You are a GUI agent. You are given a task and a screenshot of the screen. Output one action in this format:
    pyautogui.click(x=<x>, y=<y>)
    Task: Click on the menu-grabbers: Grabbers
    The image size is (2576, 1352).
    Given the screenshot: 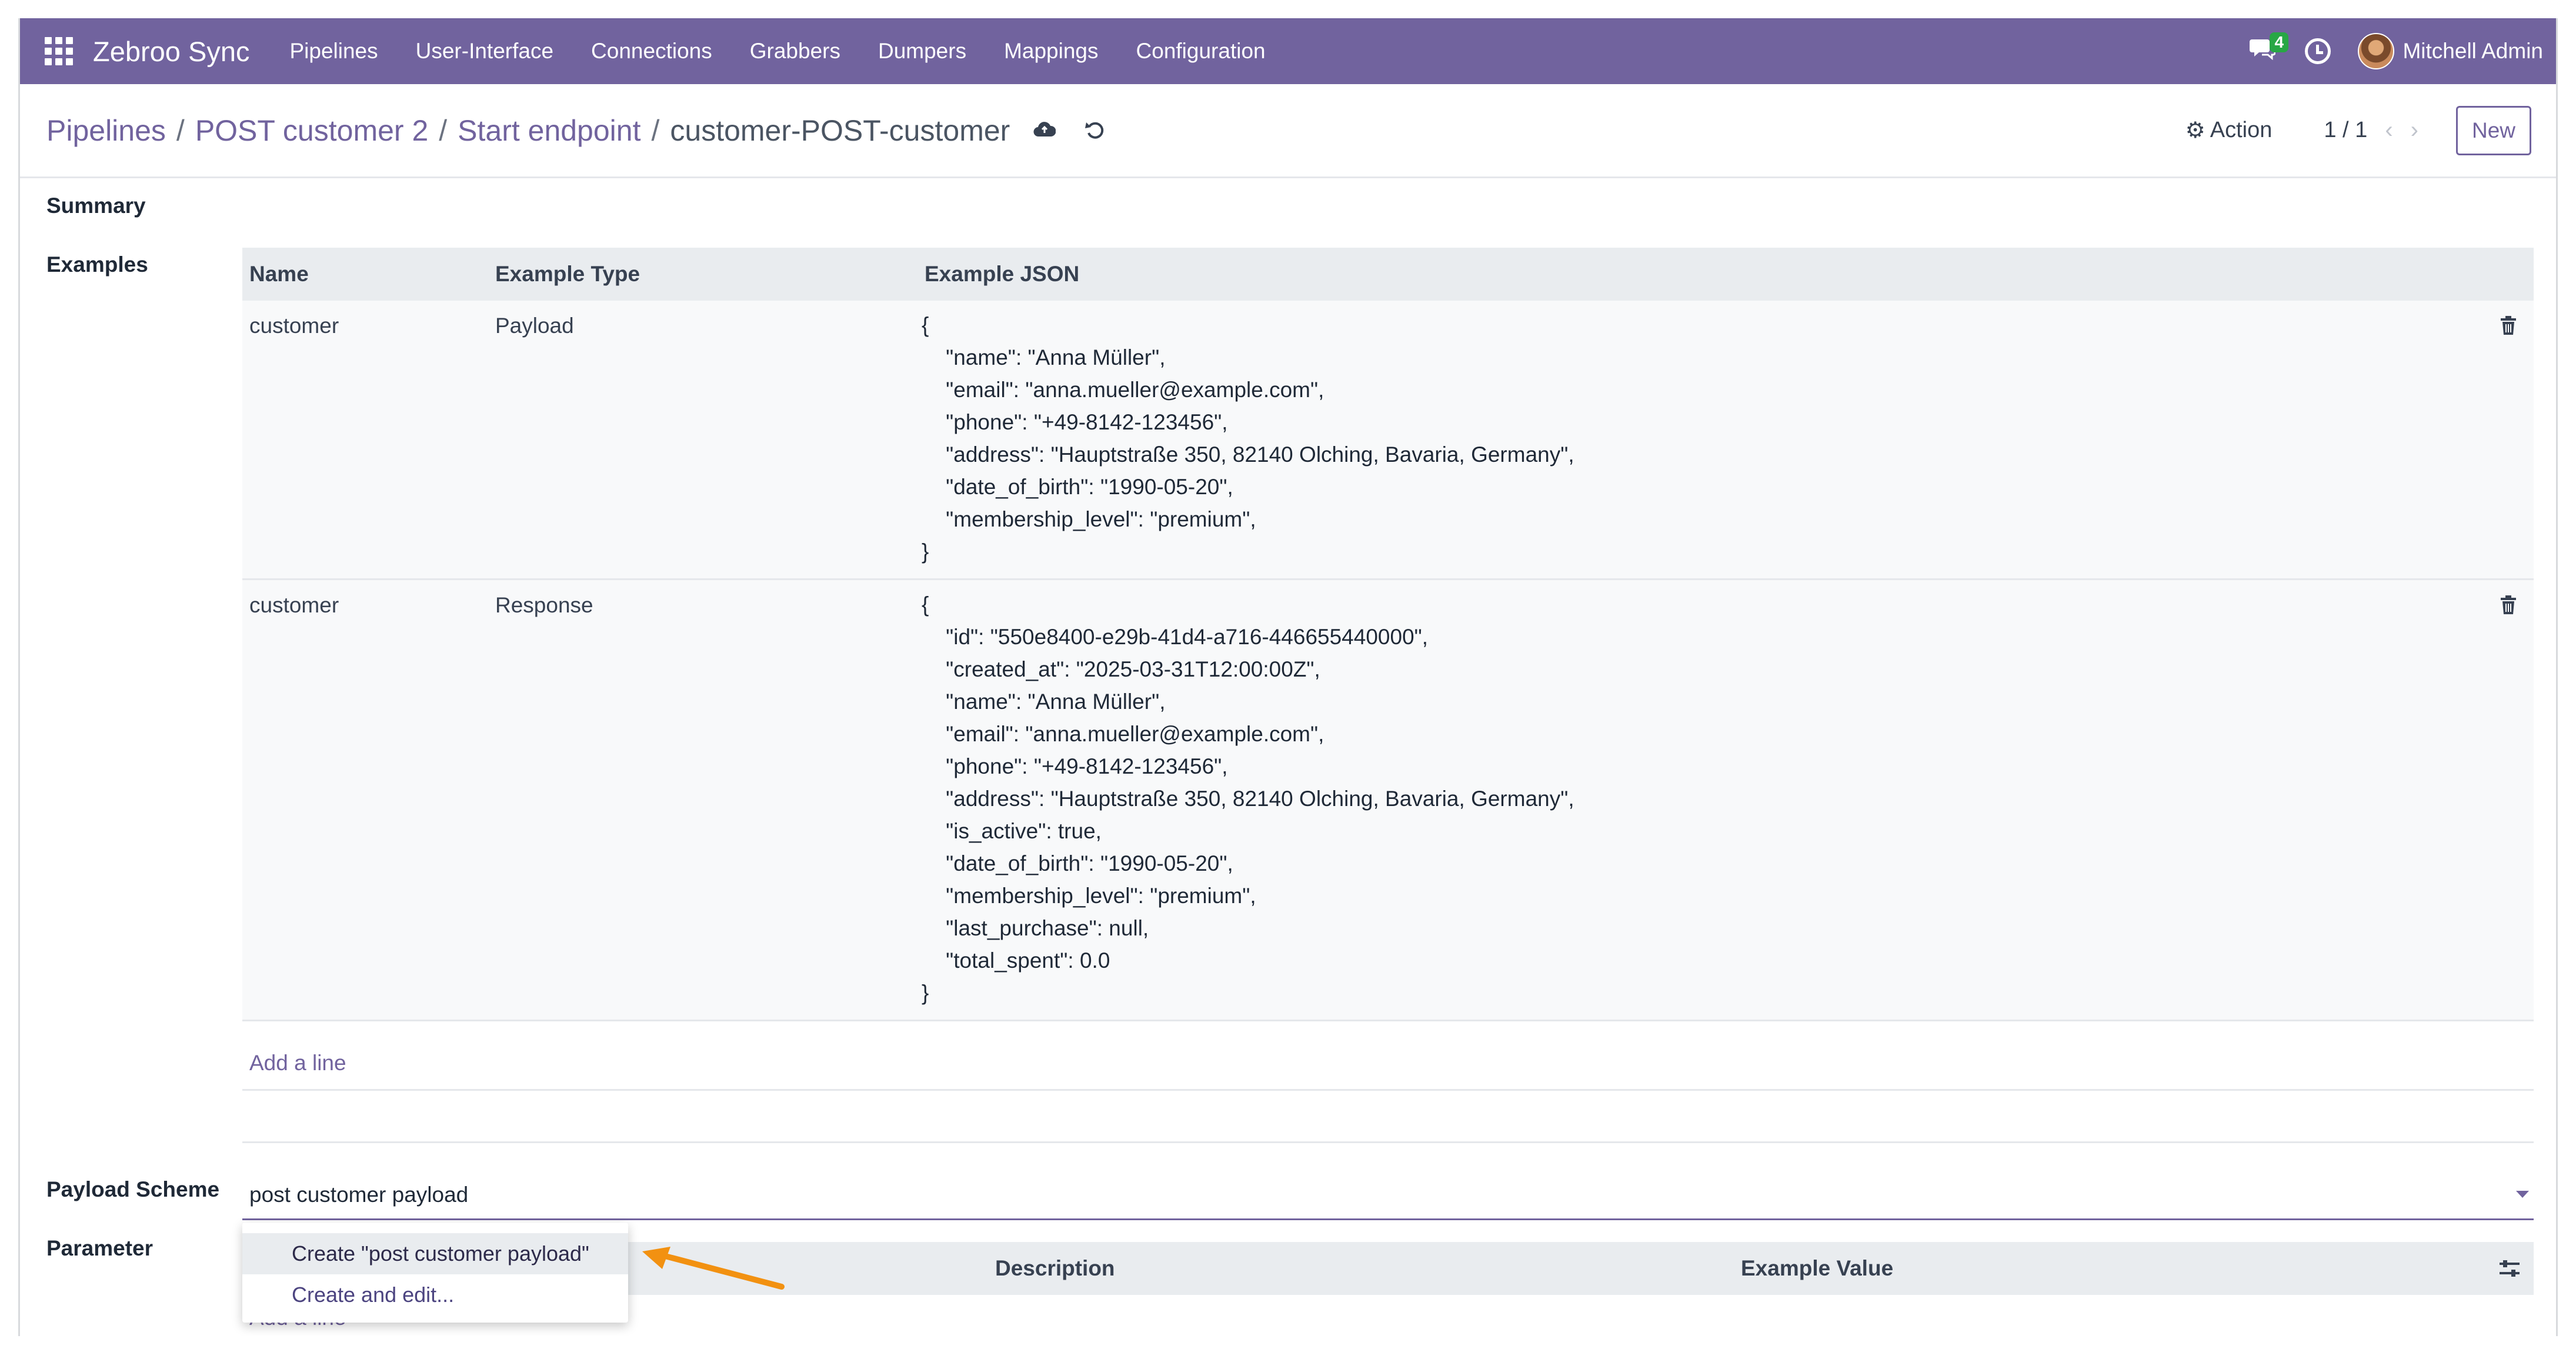 What is the action you would take?
    pyautogui.click(x=795, y=52)
    